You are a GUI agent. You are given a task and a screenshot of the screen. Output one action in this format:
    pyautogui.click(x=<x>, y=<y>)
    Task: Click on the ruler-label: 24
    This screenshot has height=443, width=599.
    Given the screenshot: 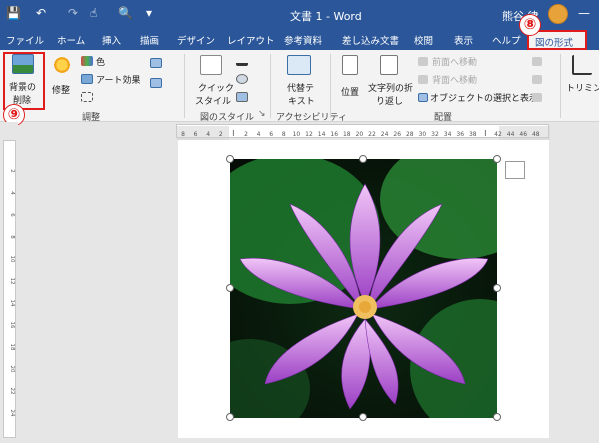 What is the action you would take?
    pyautogui.click(x=385, y=134)
    